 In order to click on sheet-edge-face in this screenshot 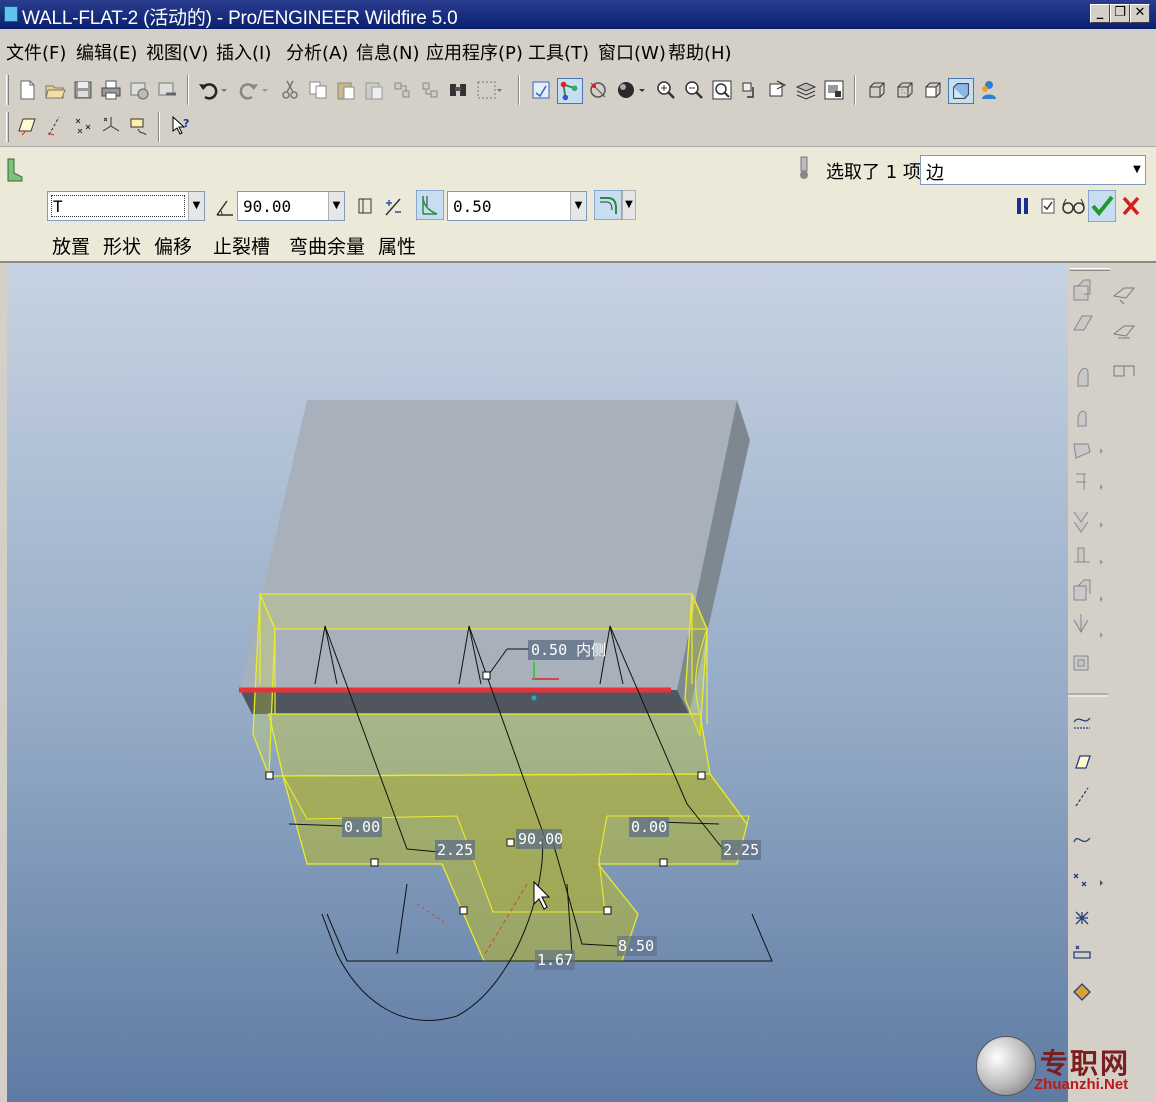, I will do `click(464, 702)`.